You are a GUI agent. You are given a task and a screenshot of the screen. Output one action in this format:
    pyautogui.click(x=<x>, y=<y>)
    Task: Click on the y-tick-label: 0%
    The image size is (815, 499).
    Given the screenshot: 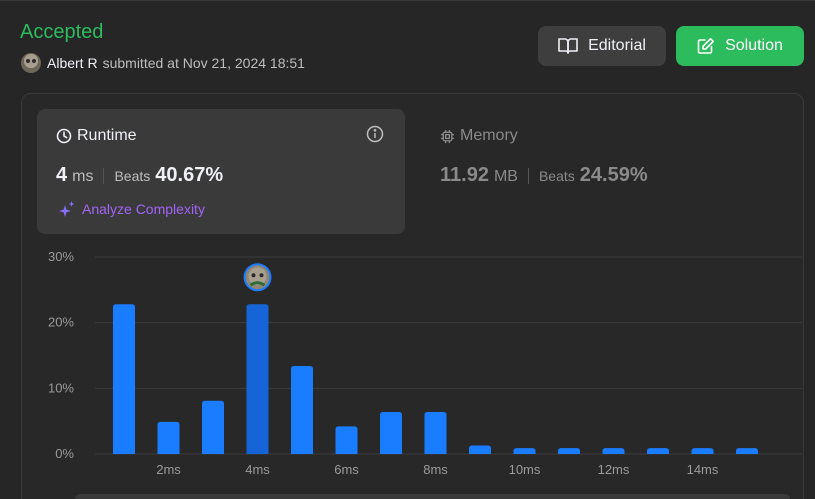 What is the action you would take?
    pyautogui.click(x=64, y=453)
    